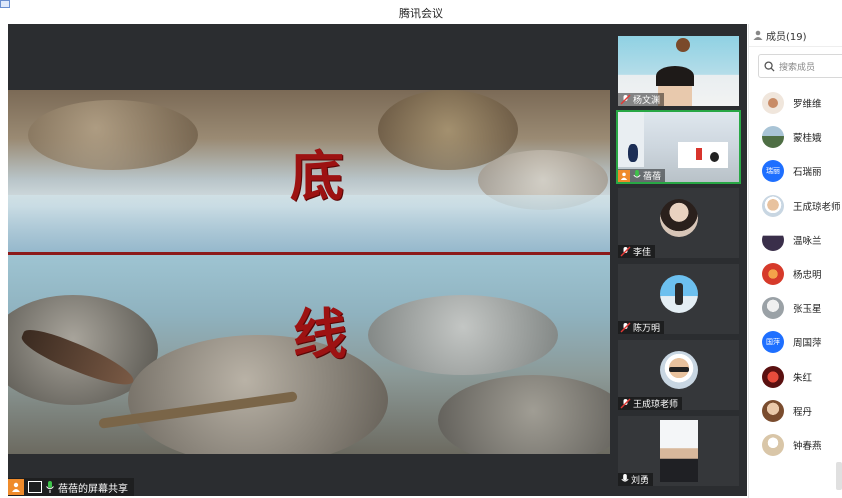  I want to click on member-search-input: 搜索成员, so click(800, 66).